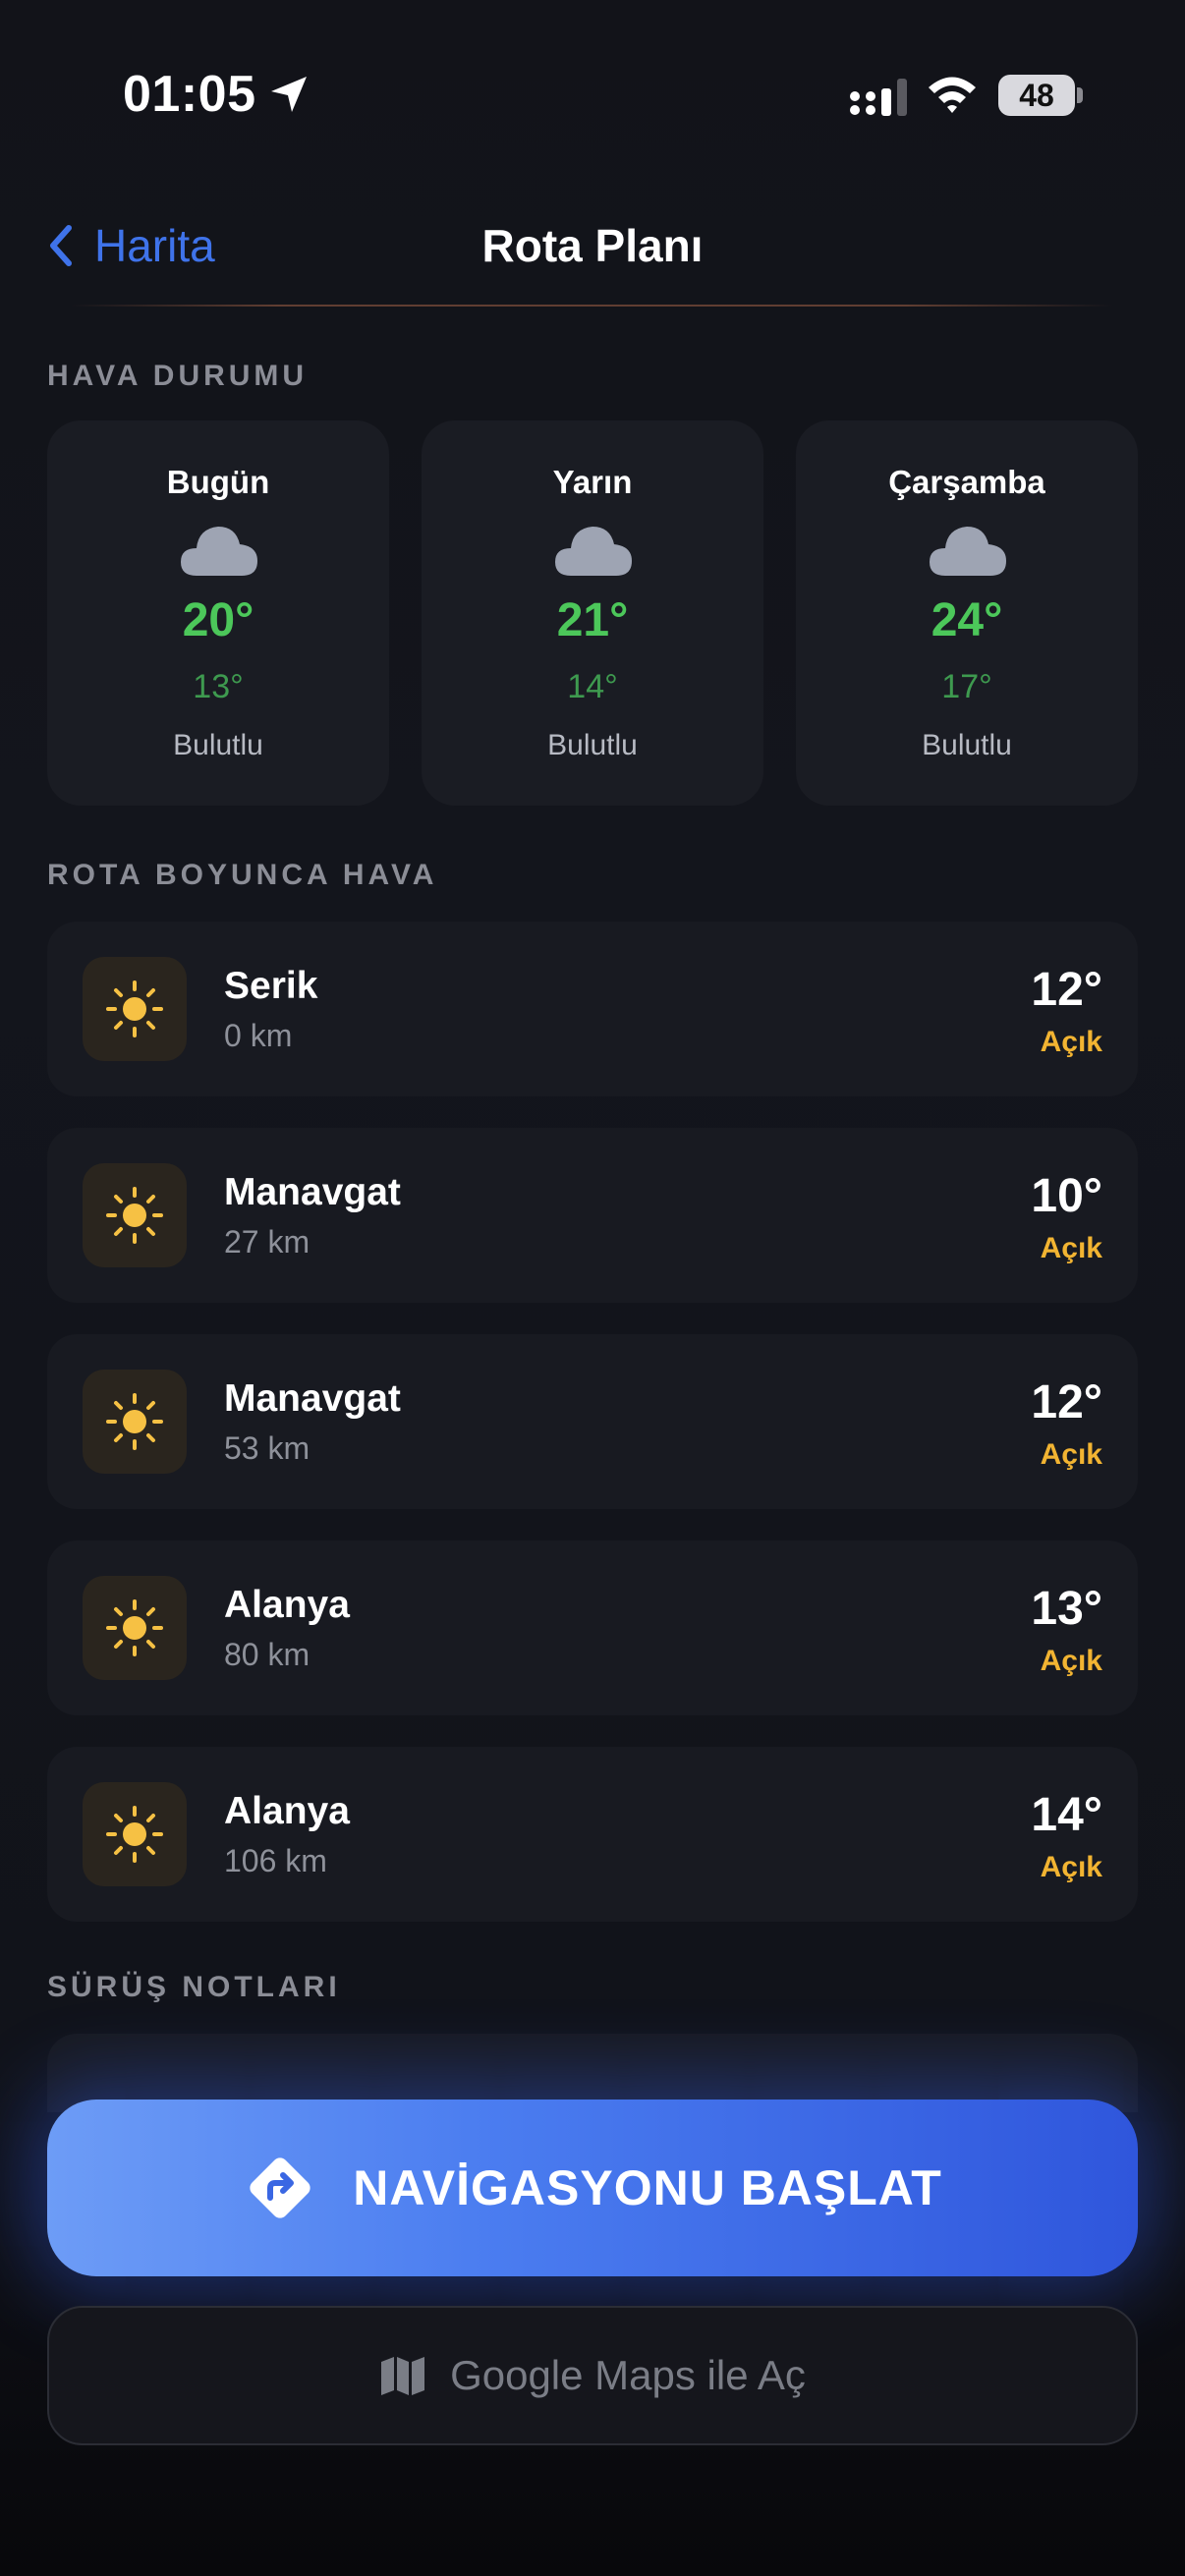 The width and height of the screenshot is (1185, 2576). I want to click on forecast-day: Çarşamba, so click(967, 482).